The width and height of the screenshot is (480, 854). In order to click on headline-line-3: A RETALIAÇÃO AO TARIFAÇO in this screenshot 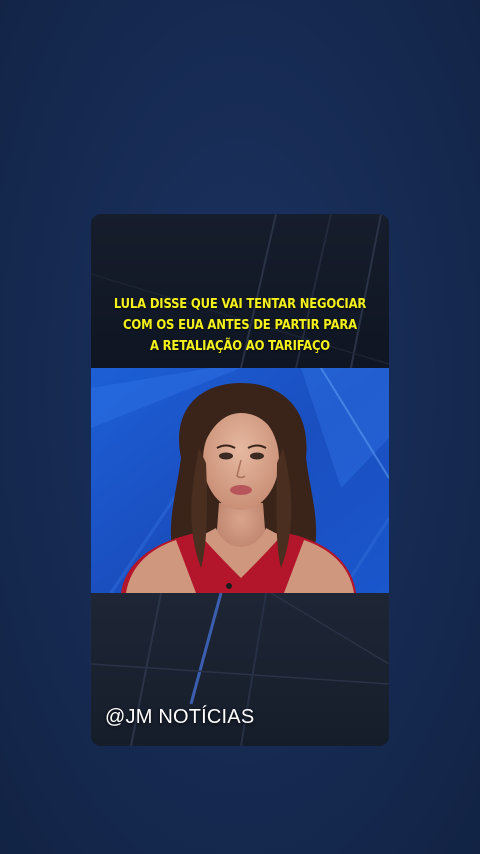, I will do `click(240, 346)`.